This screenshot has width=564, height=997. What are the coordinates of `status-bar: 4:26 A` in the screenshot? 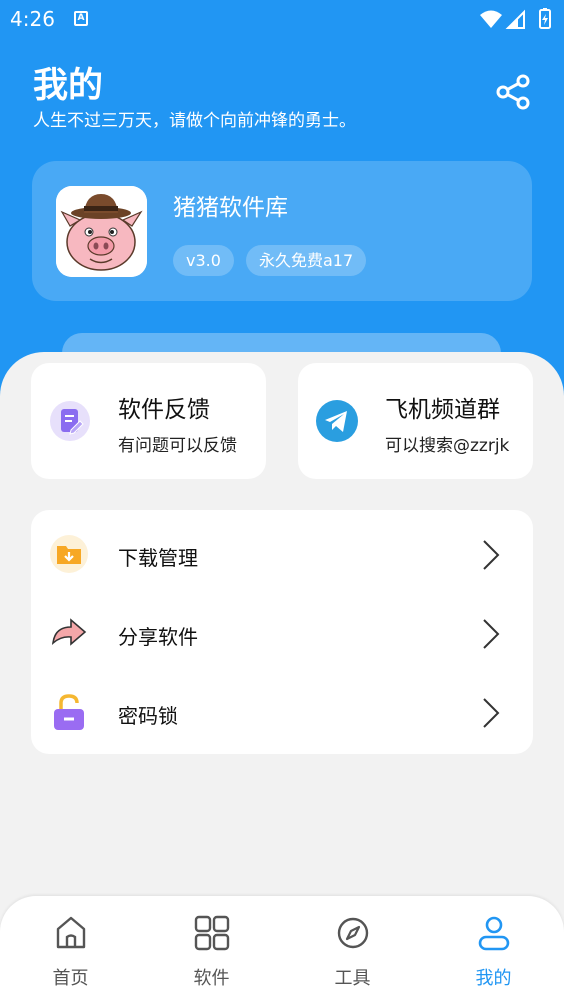 It's located at (282, 19).